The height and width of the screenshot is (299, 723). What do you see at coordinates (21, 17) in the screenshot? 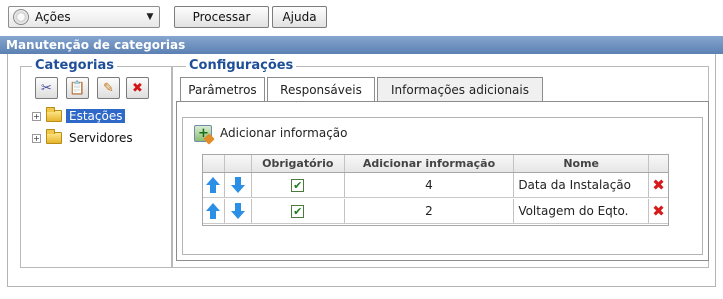
I see `gear-icon` at bounding box center [21, 17].